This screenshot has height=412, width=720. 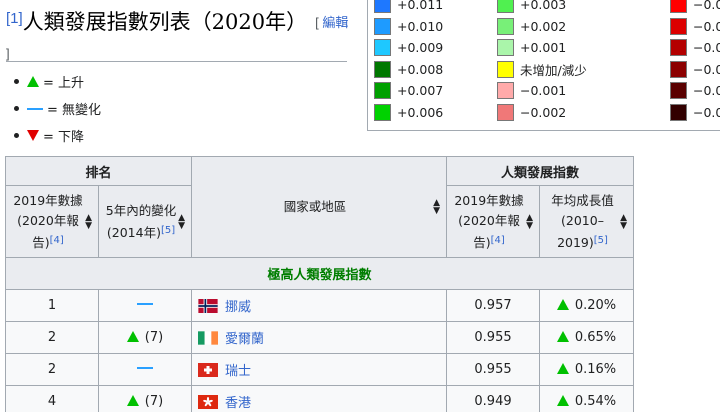 I want to click on color-key-item: −0.001, so click(x=542, y=91).